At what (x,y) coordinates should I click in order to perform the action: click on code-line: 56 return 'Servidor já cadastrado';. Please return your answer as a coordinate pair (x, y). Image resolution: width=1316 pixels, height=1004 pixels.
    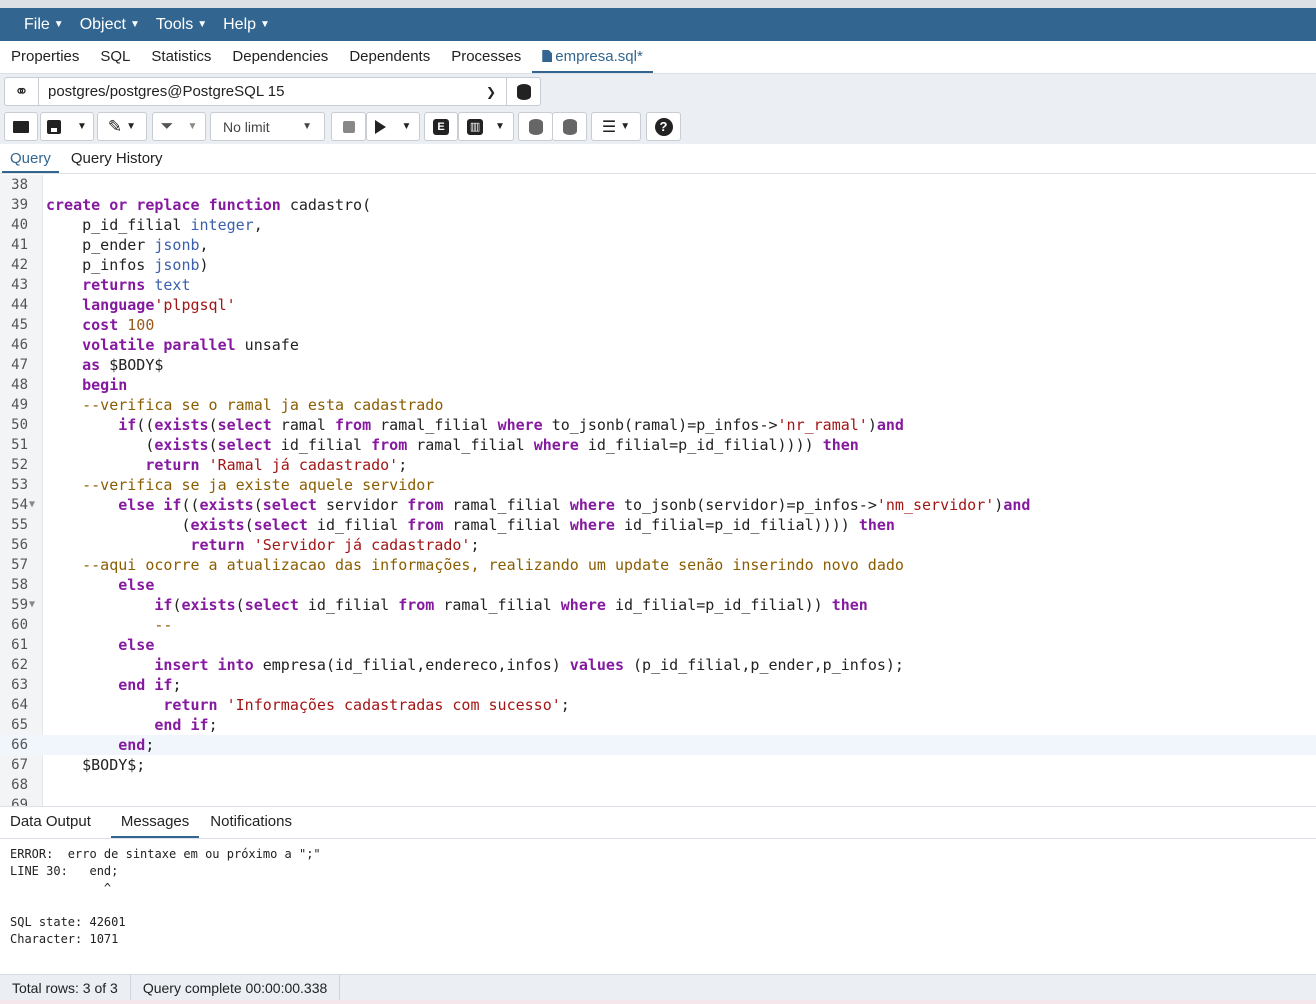
    Looking at the image, I should click on (658, 545).